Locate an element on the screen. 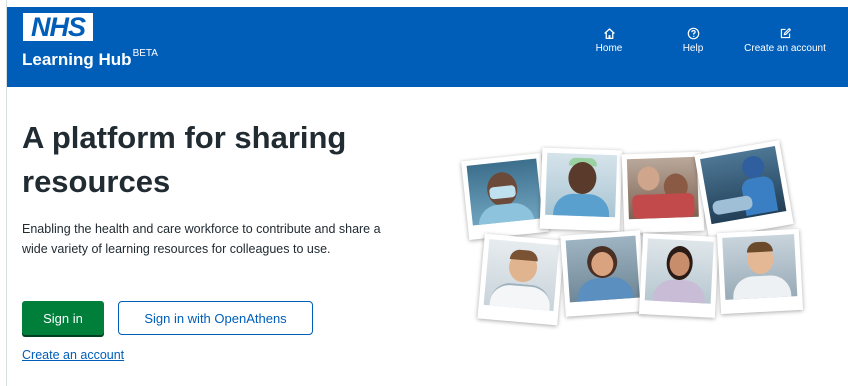  photo-male-doctor is located at coordinates (521, 279).